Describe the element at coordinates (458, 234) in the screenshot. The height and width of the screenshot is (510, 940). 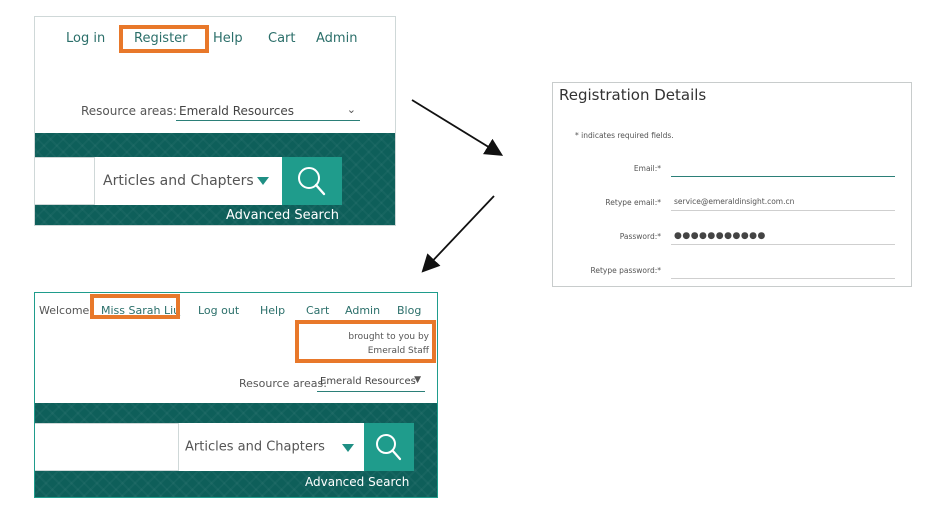
I see `arrow-to-logged-in` at that location.